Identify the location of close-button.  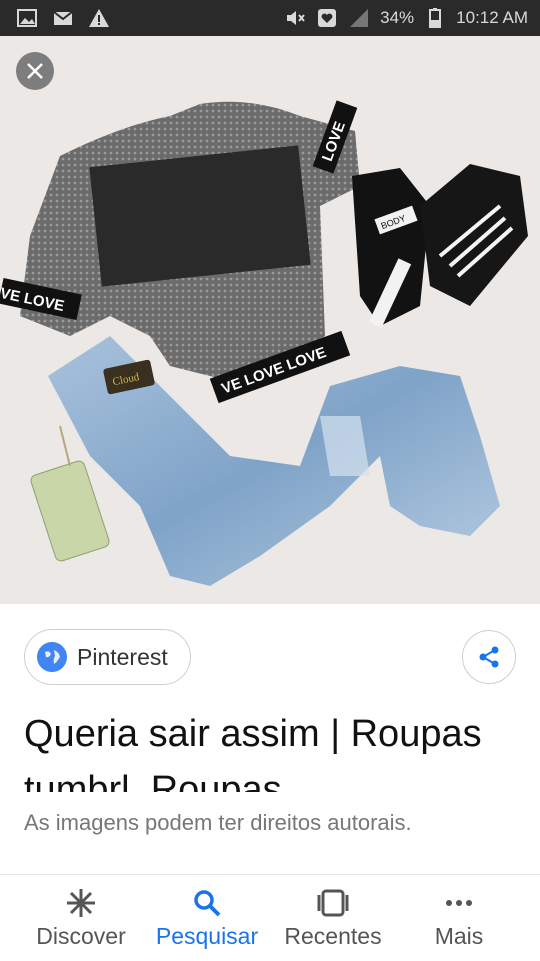
(35, 71).